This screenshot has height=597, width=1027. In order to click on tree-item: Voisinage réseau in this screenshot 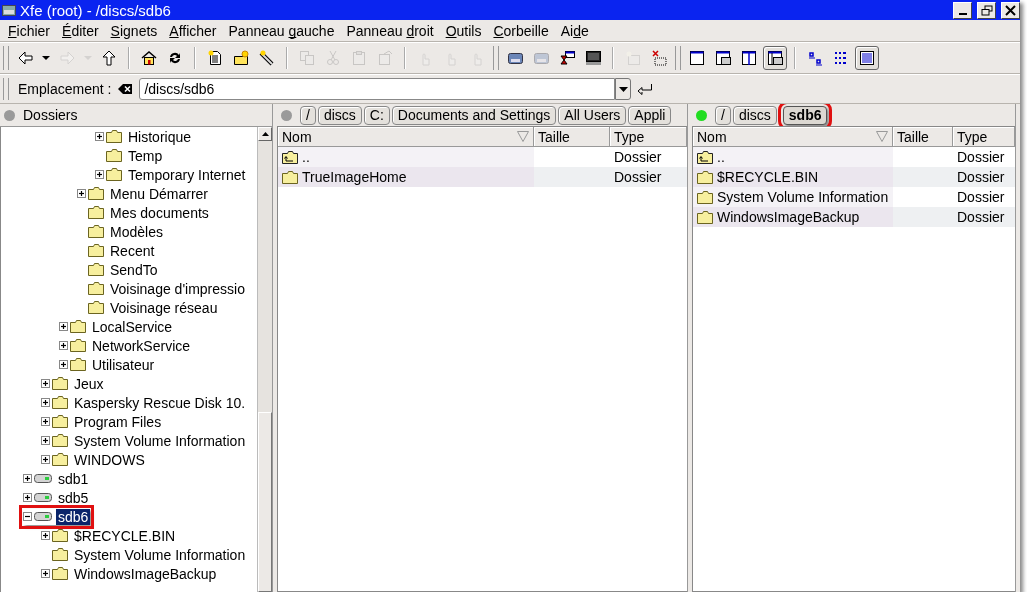, I will do `click(164, 307)`.